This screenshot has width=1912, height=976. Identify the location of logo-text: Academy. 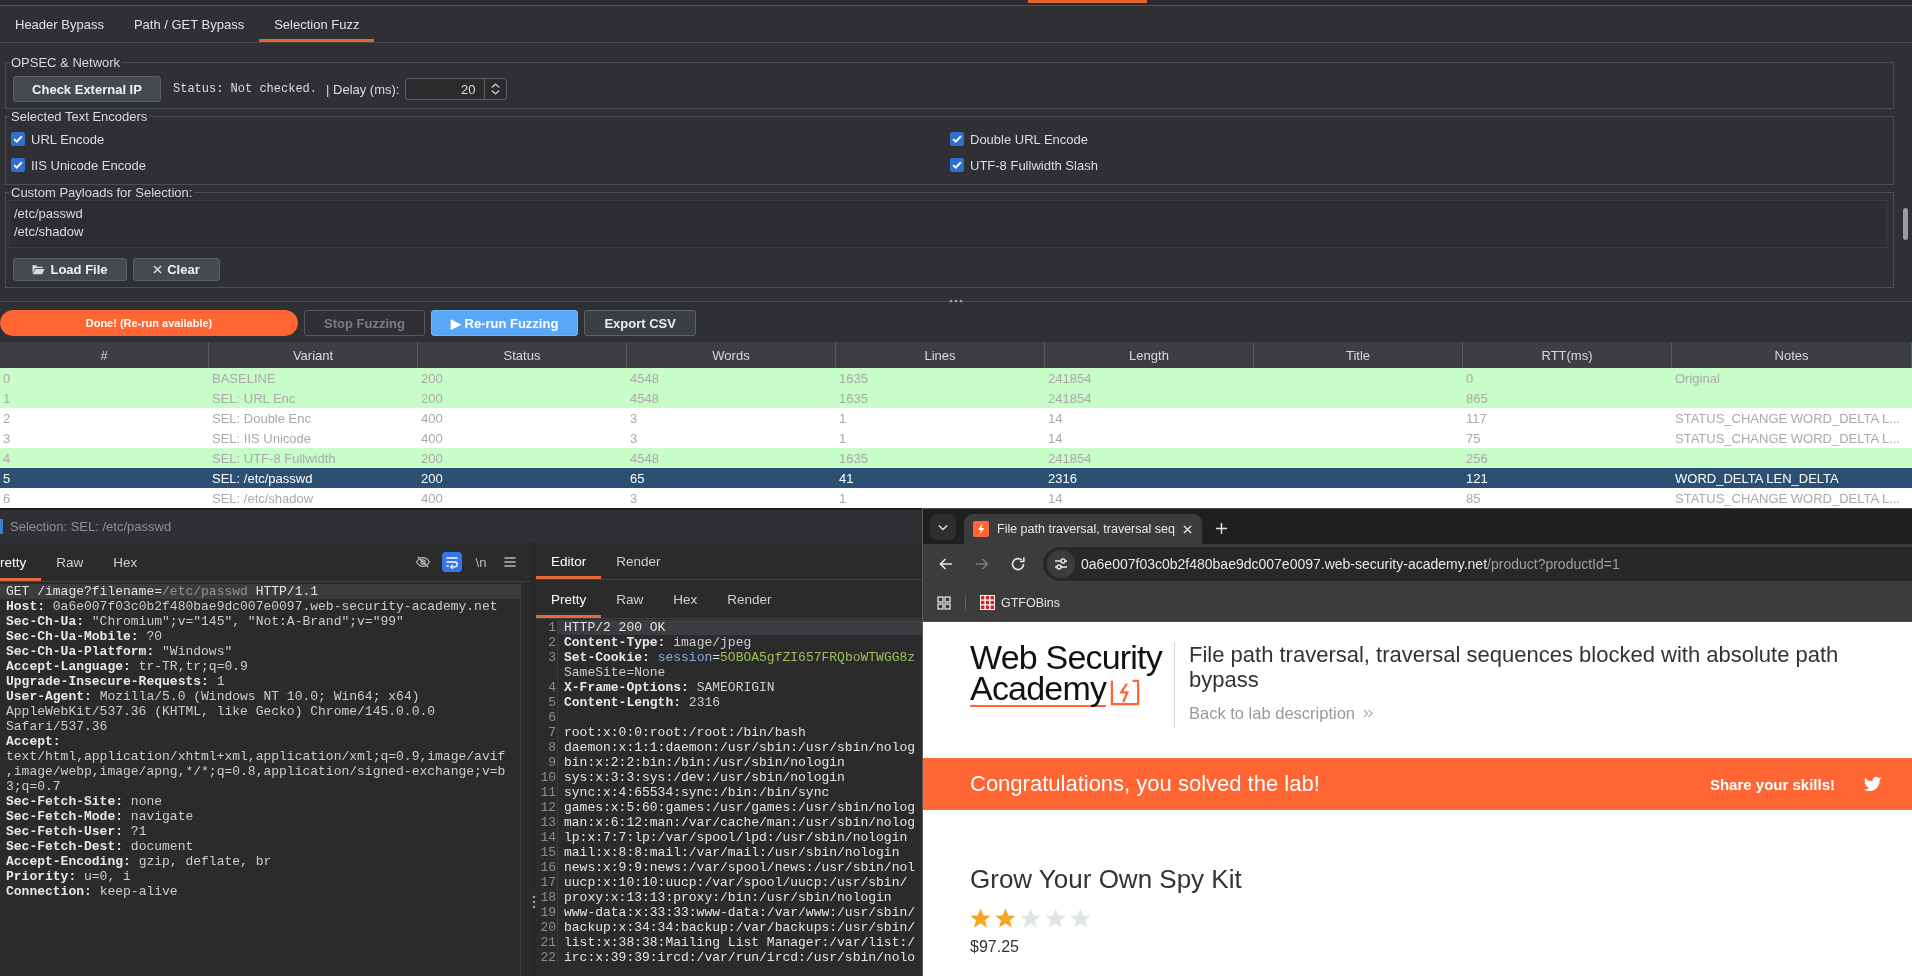
(1038, 690).